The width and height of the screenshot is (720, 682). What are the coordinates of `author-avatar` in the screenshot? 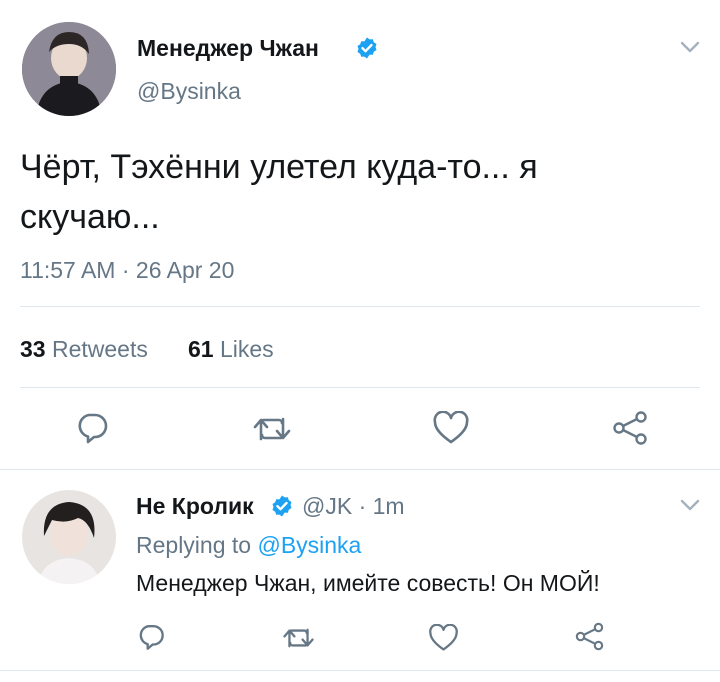 It's located at (69, 69).